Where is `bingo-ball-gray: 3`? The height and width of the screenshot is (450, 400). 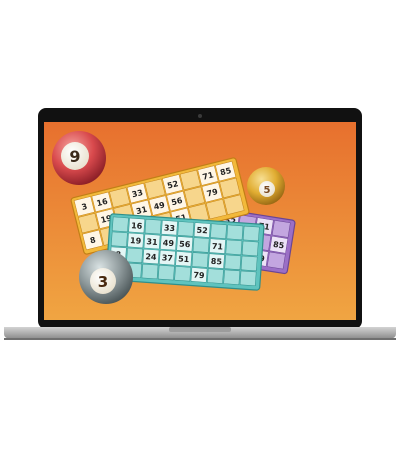
bingo-ball-gray: 3 is located at coordinates (106, 277).